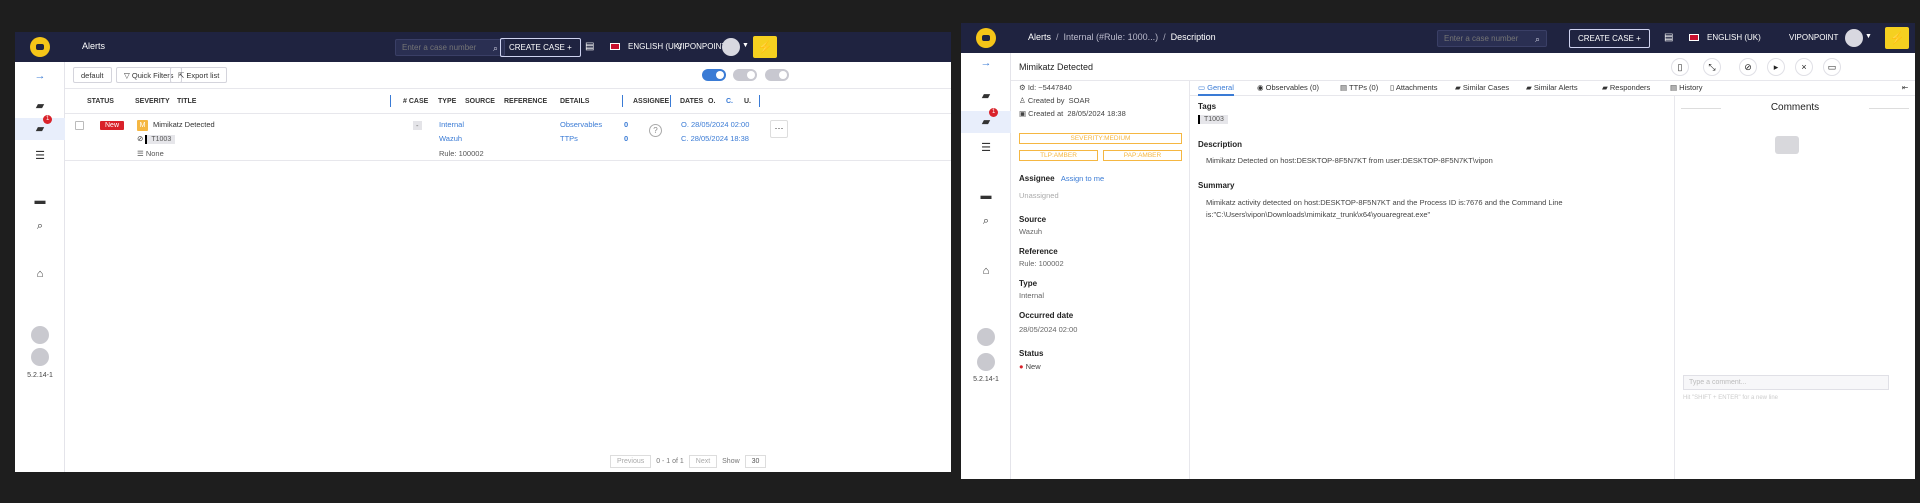 This screenshot has width=1920, height=503. I want to click on ttps-link: TTPs, so click(569, 138).